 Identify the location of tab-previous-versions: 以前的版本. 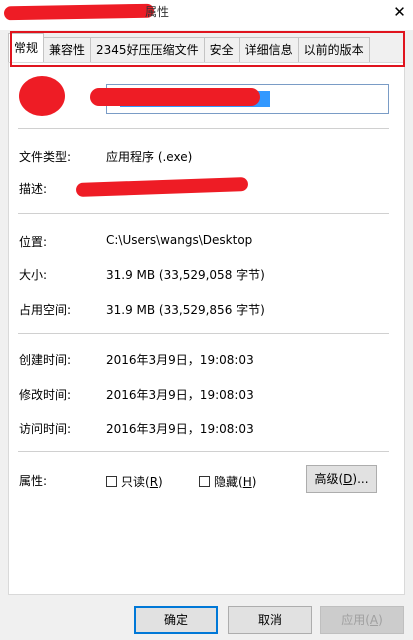
(333, 49).